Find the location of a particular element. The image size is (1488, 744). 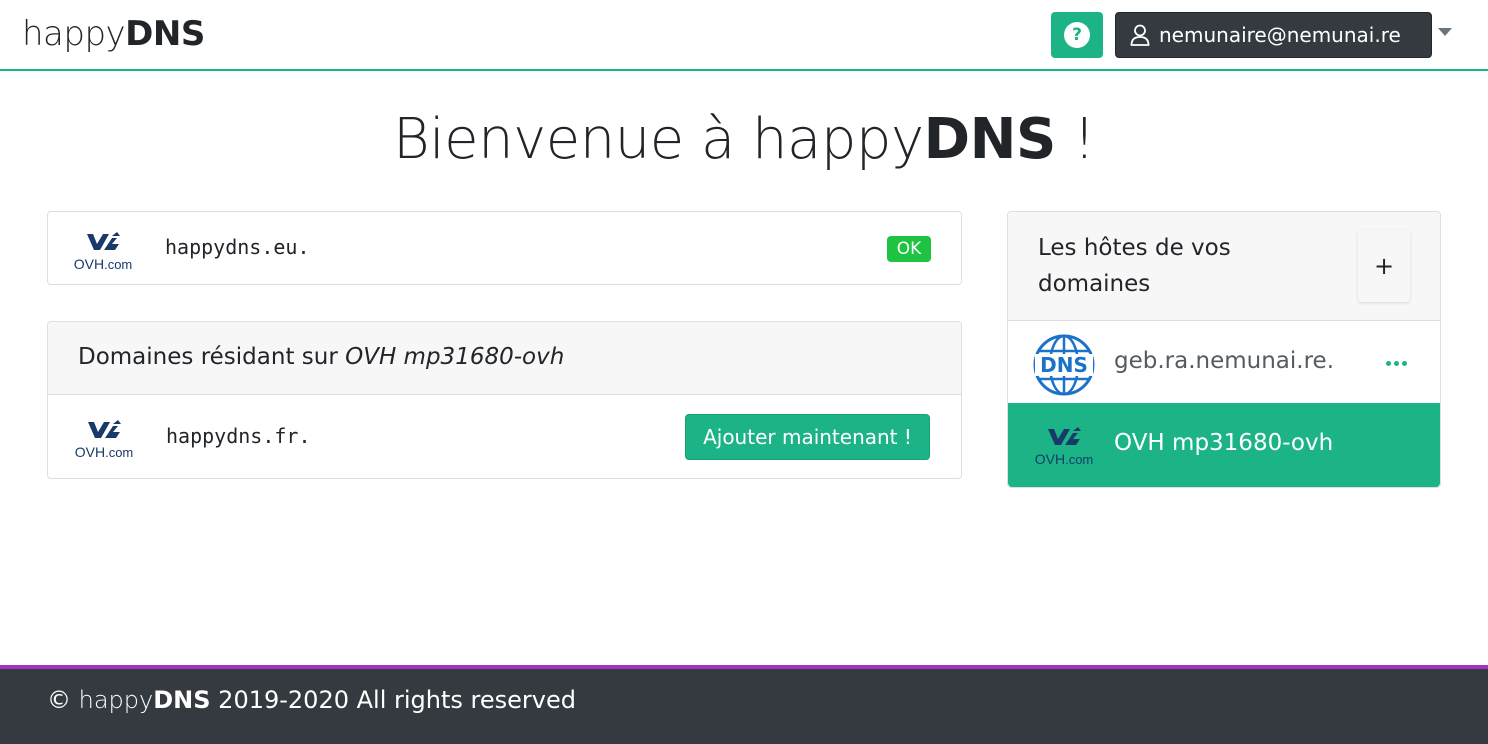

brand-logo: happyDNS is located at coordinates (113, 34).